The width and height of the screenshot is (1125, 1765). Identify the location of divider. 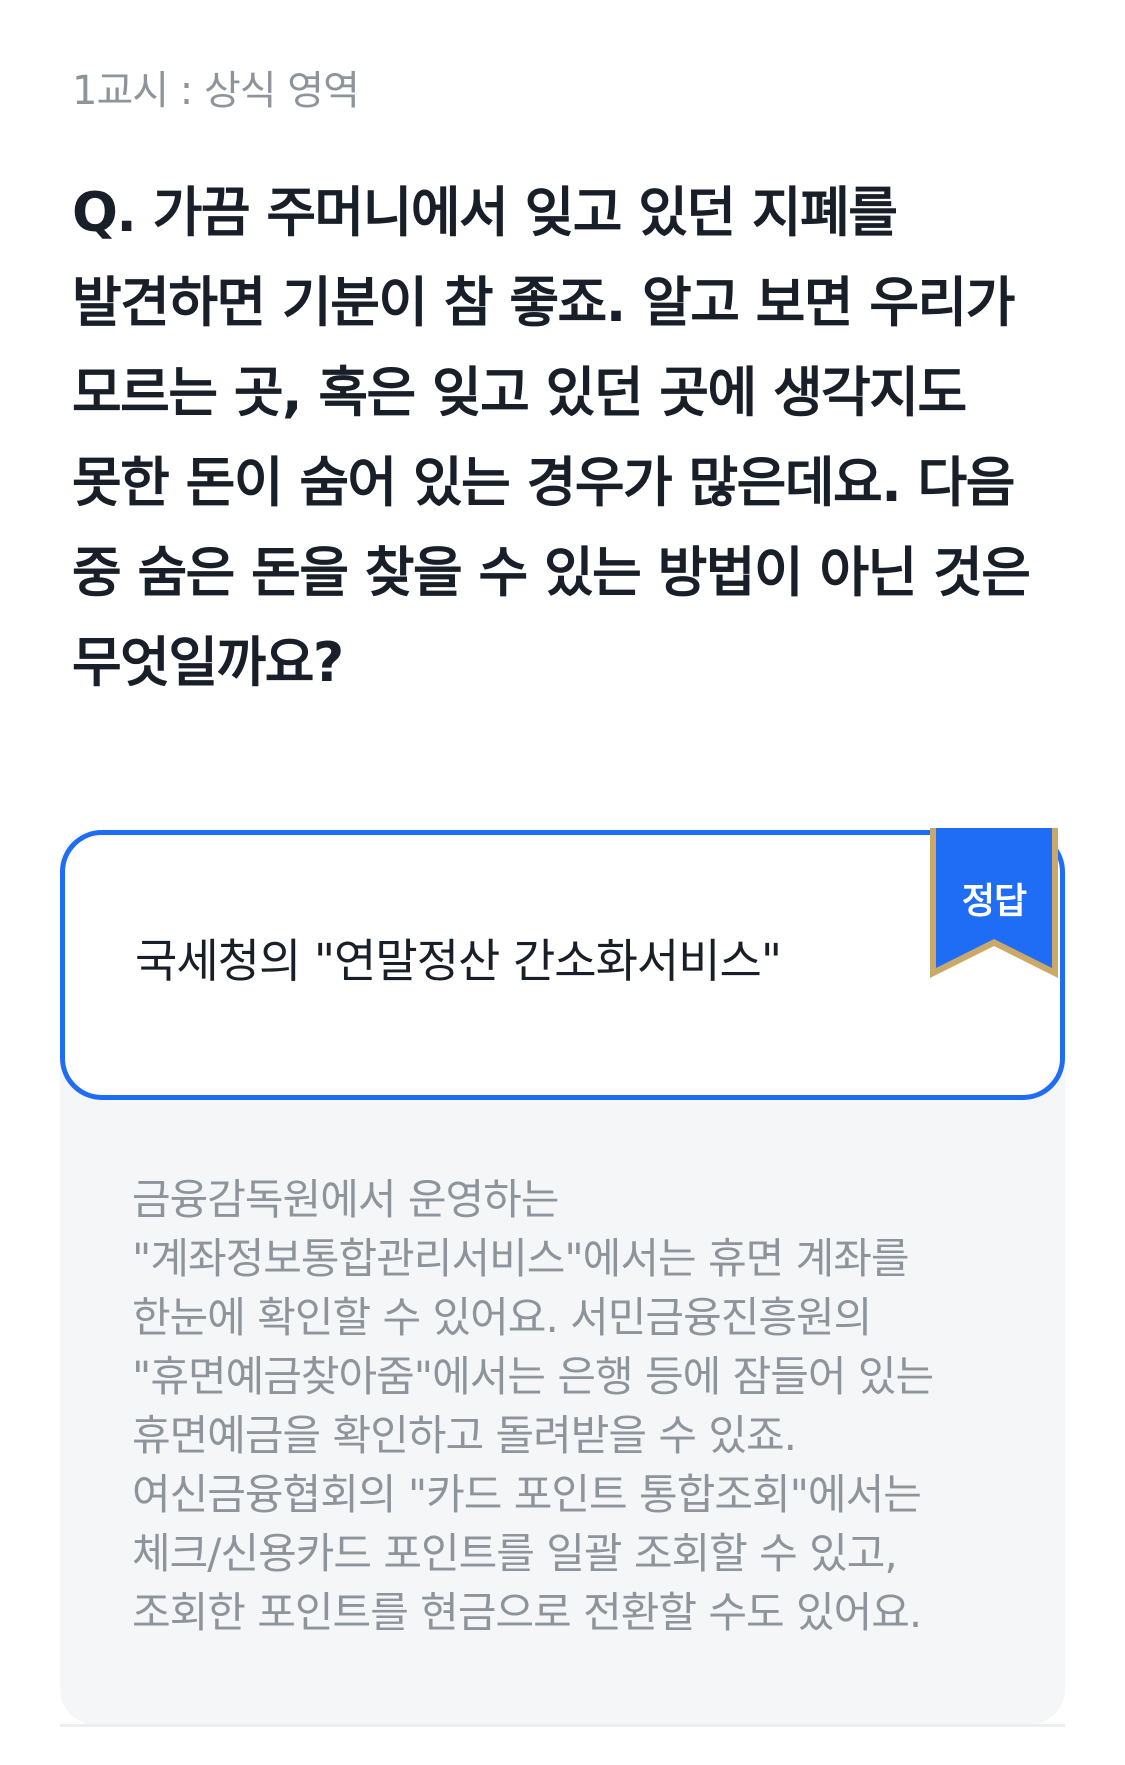
(562, 1725).